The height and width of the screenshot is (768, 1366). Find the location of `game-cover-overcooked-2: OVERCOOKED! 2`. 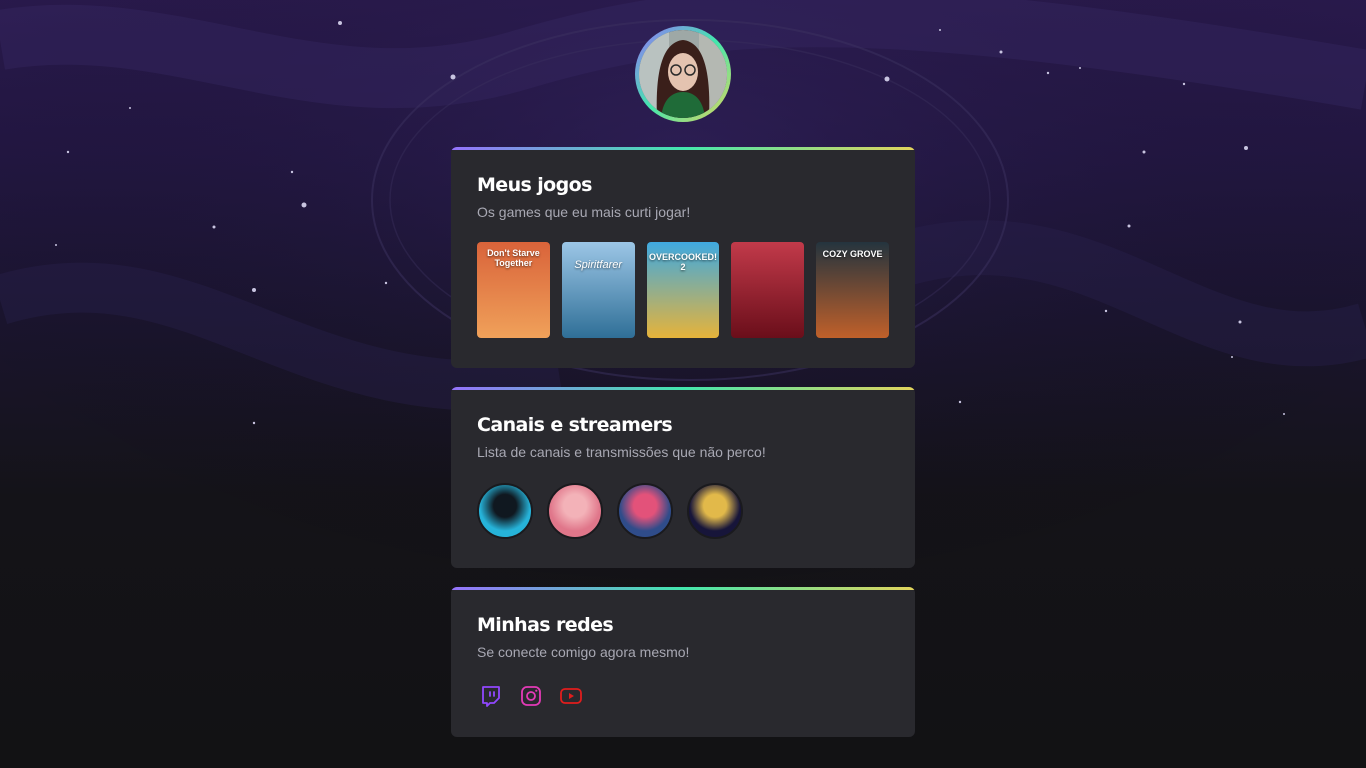

game-cover-overcooked-2: OVERCOOKED! 2 is located at coordinates (683, 290).